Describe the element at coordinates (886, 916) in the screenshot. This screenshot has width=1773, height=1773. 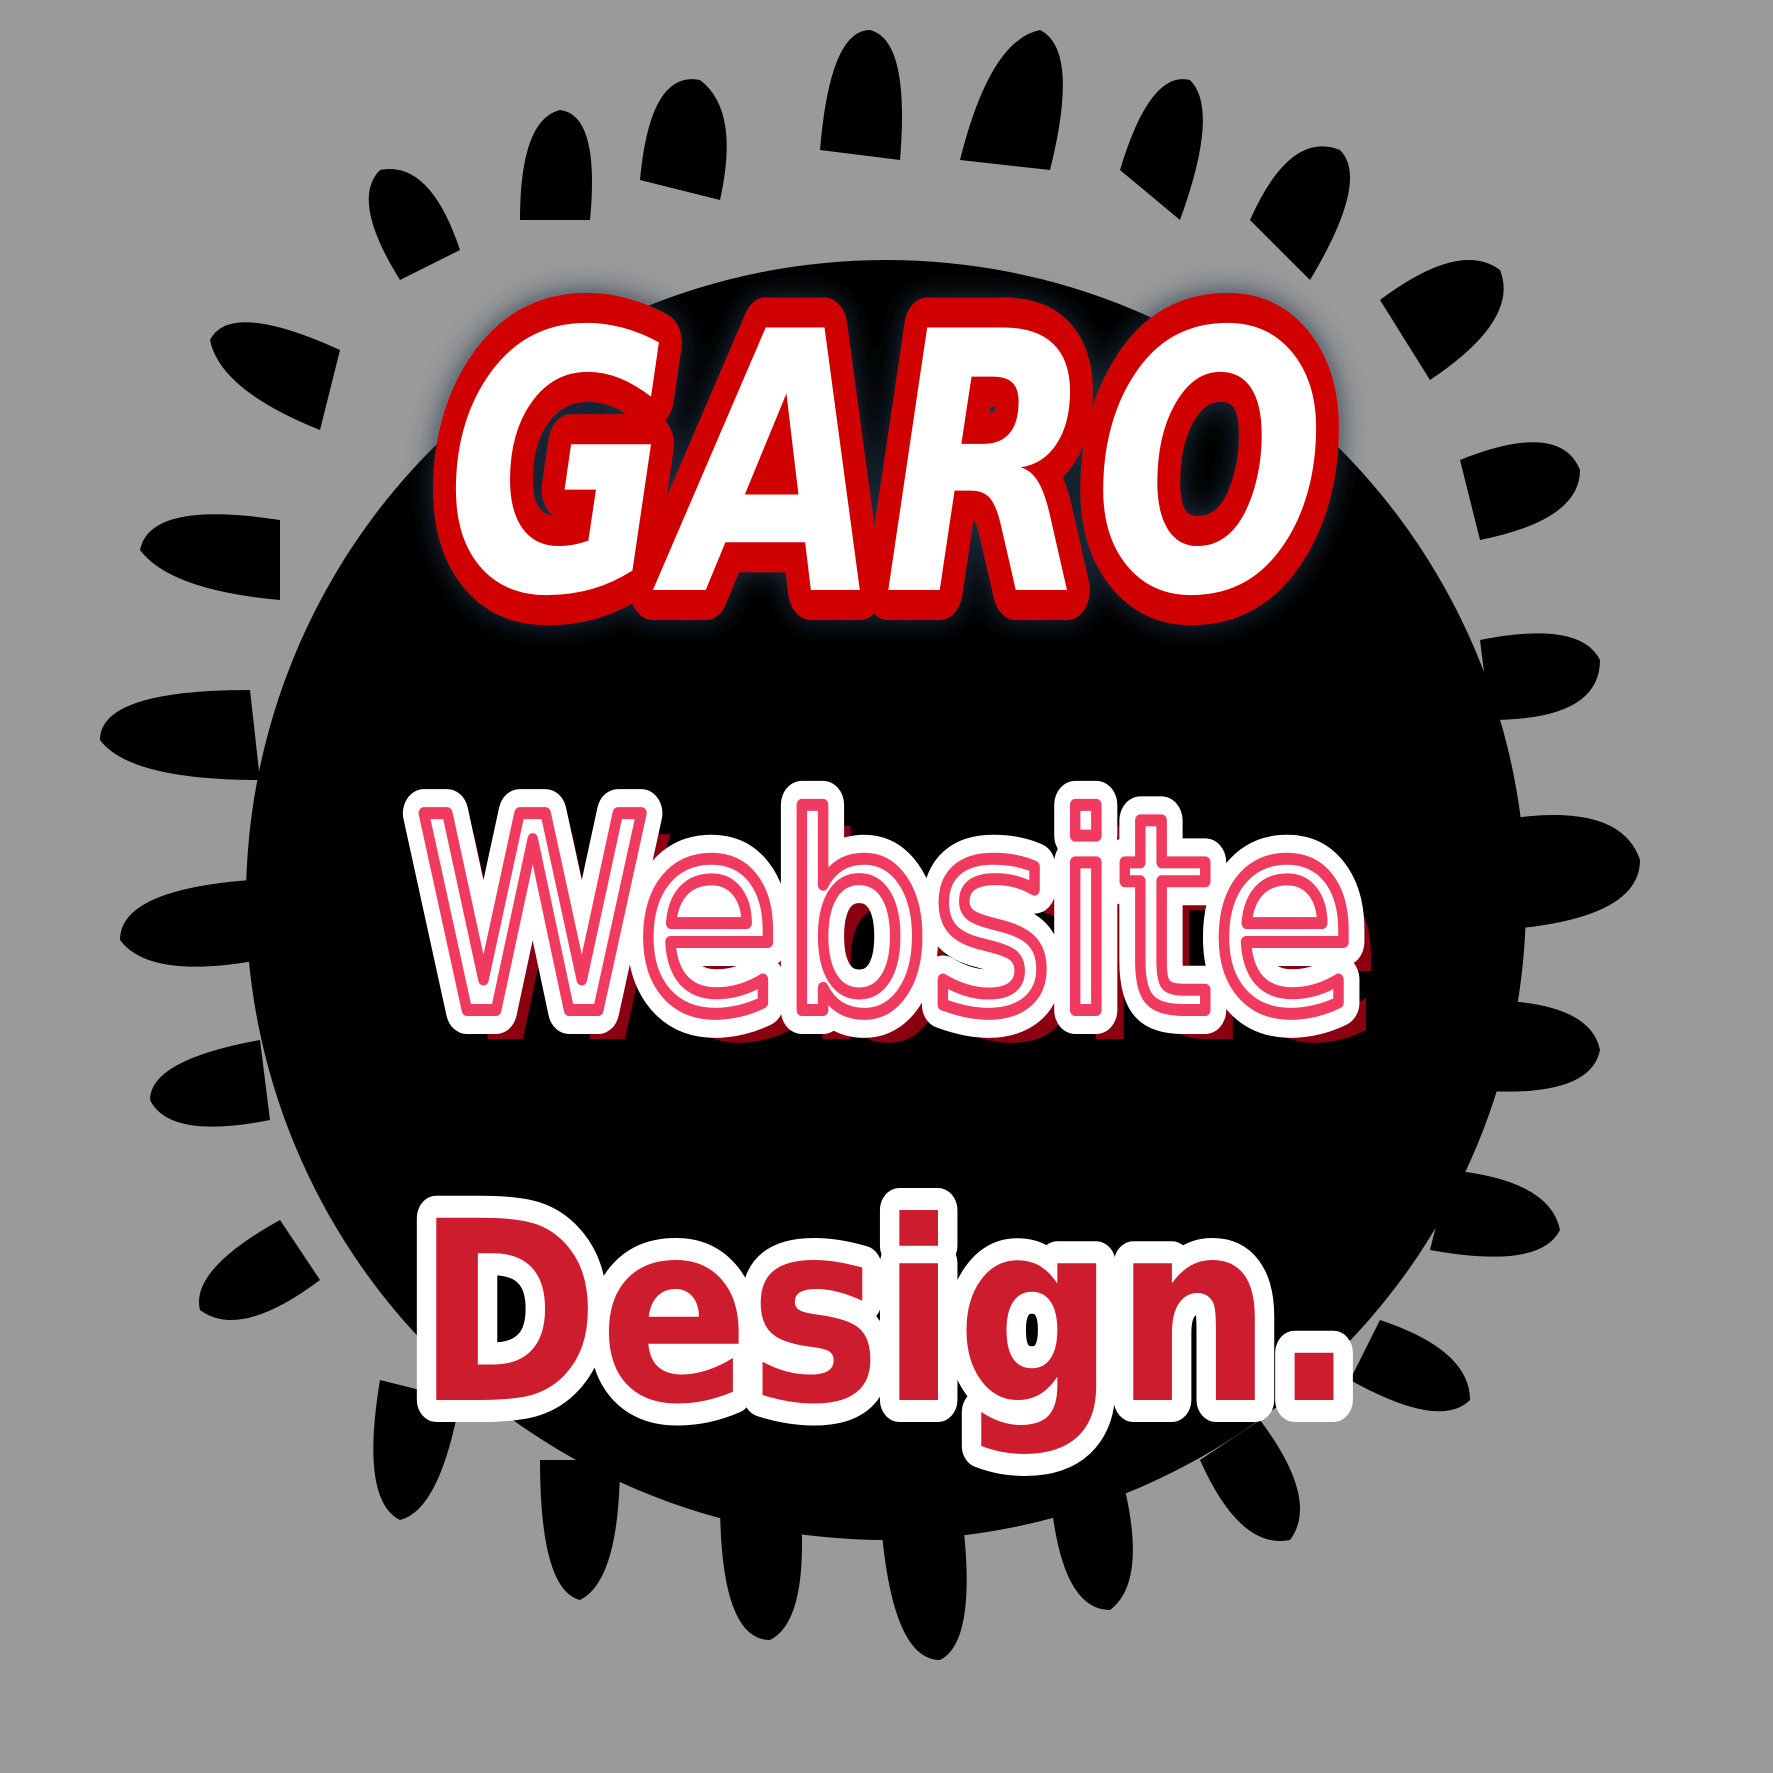
I see `website-outline-text: Website` at that location.